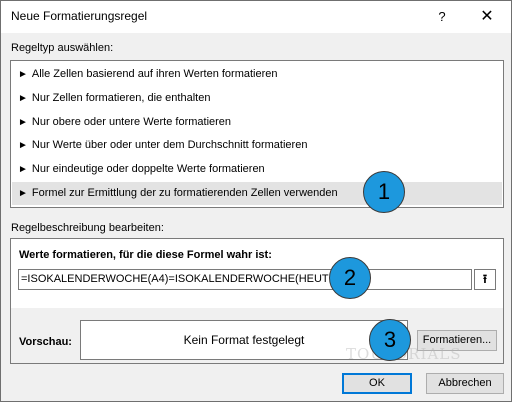  I want to click on collapse-dialog-button: ⭱, so click(485, 279).